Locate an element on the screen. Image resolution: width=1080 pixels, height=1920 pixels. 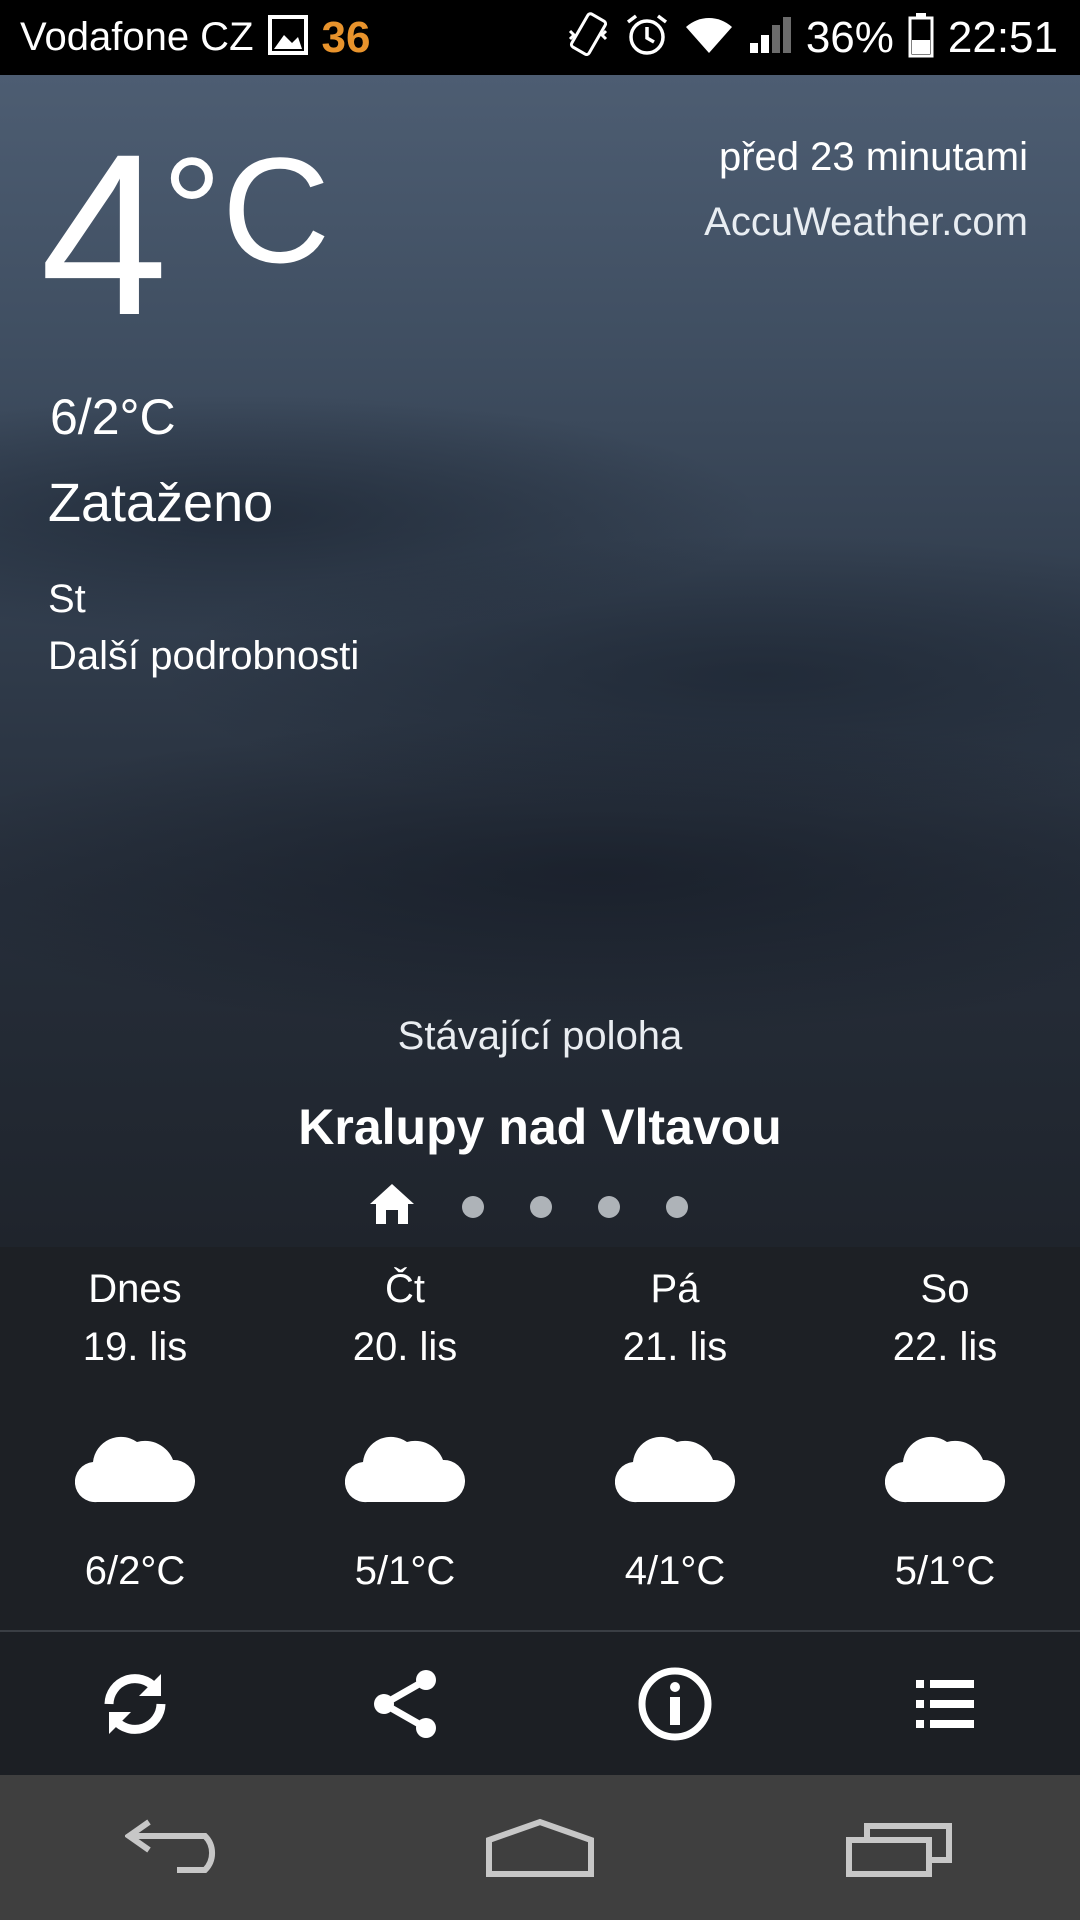
forecast-day-name: Pá is located at coordinates (675, 1289).